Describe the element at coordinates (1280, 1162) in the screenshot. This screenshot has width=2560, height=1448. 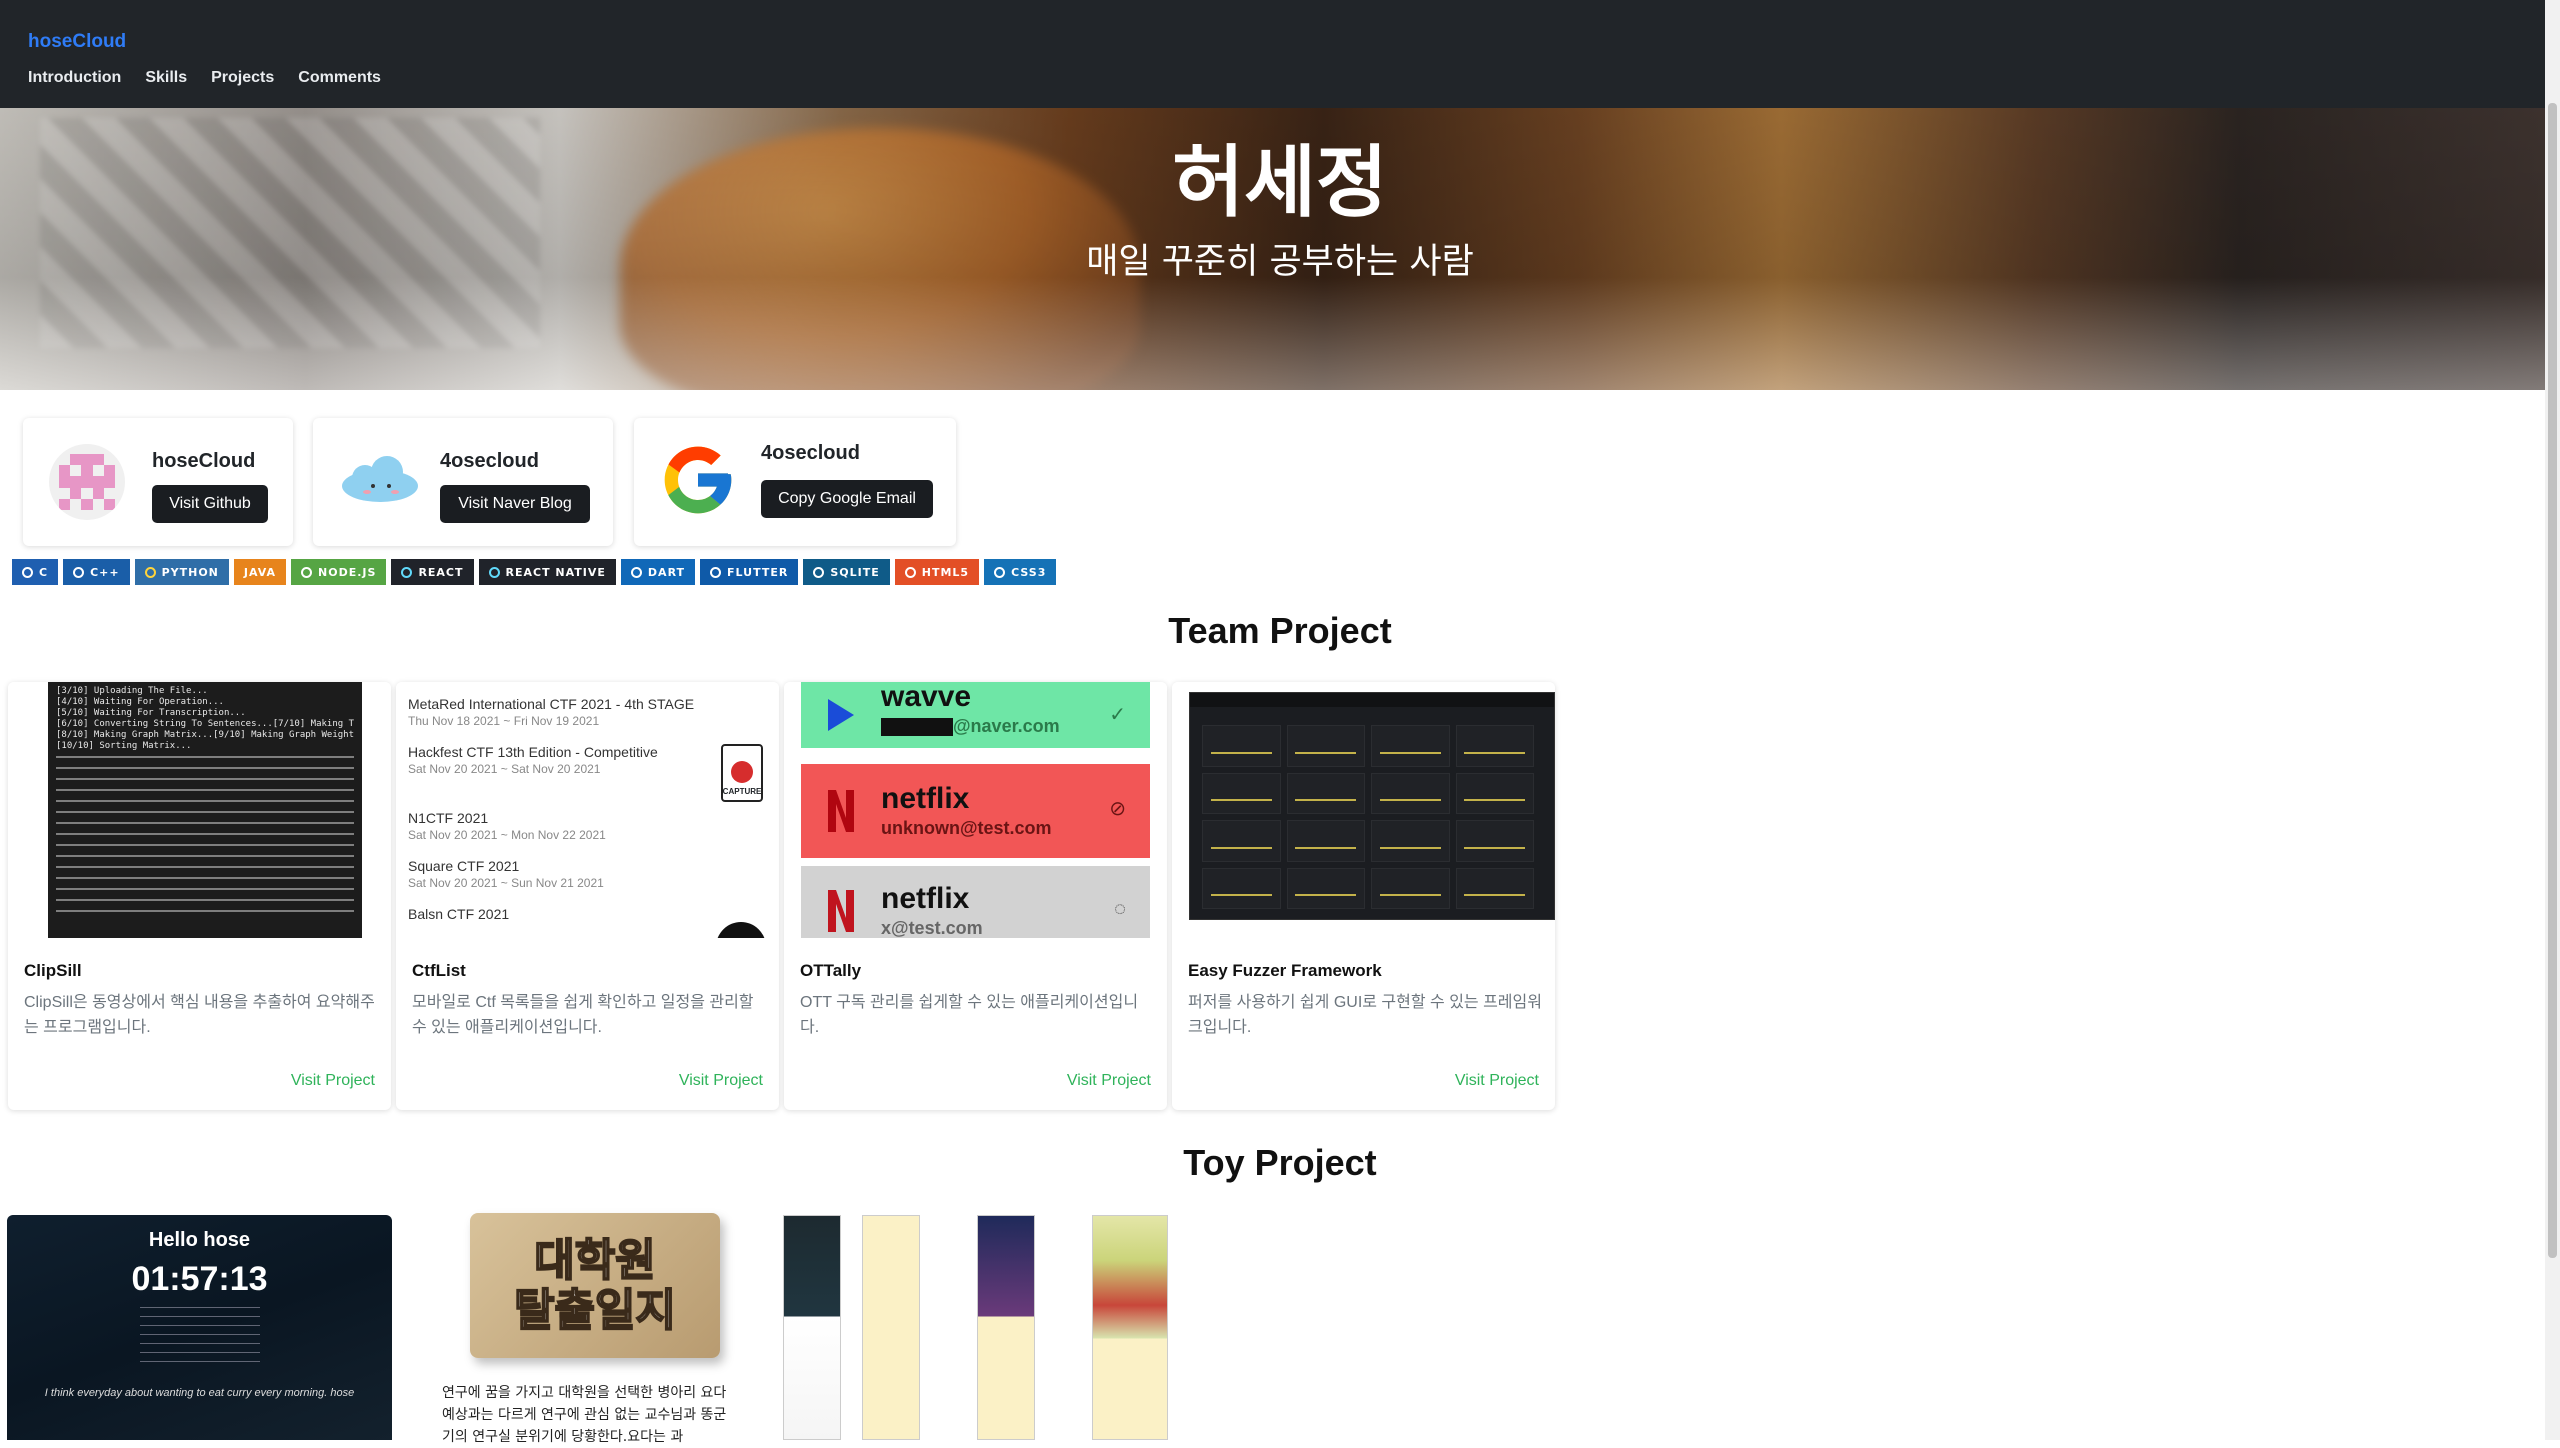
I see `toy-project-heading: Toy Project` at that location.